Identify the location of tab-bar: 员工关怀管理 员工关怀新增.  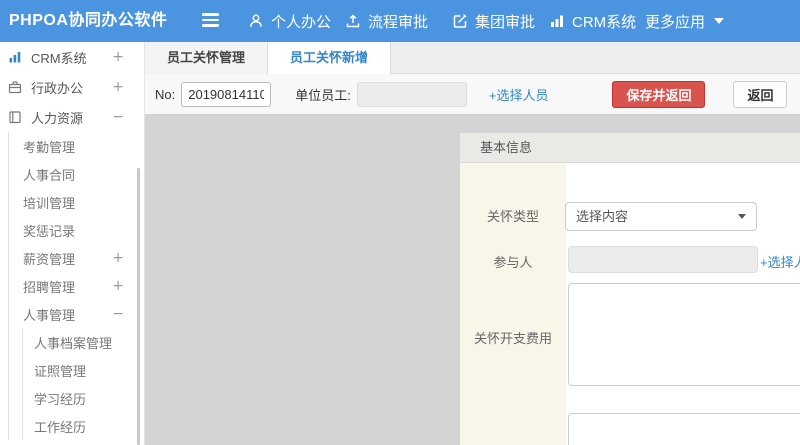
(472, 58).